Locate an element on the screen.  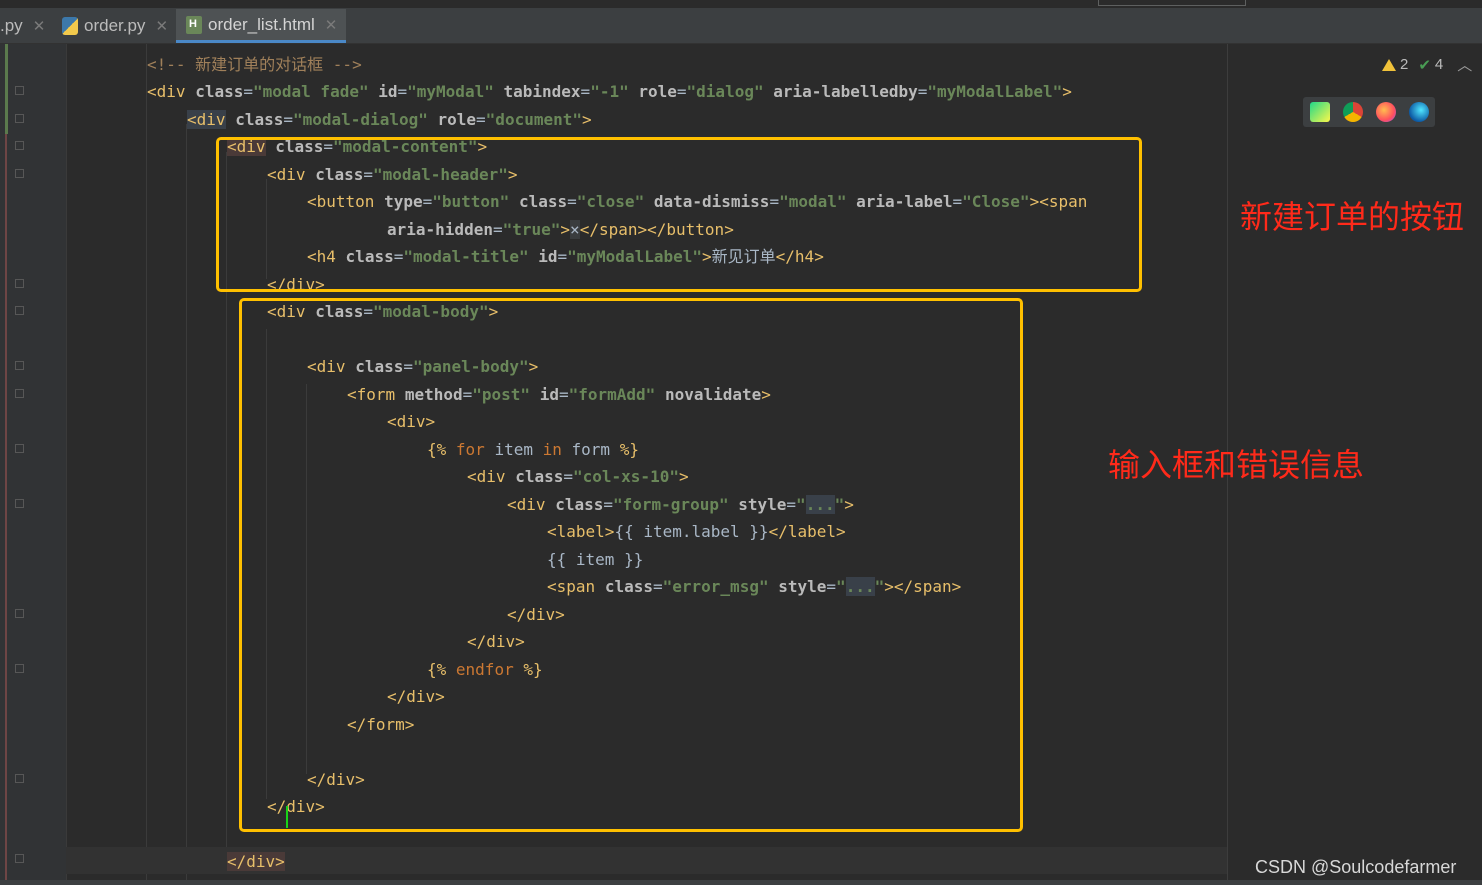
change-marker is located at coordinates (6, 464).